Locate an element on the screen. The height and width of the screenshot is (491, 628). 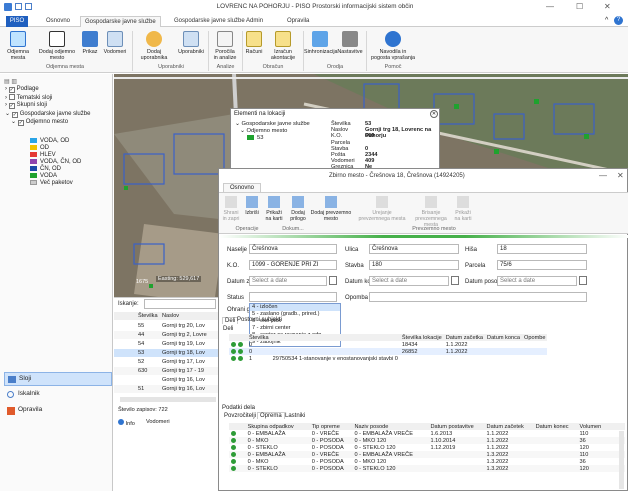
dialog-button-1: Izbriši is located at coordinates (252, 206).